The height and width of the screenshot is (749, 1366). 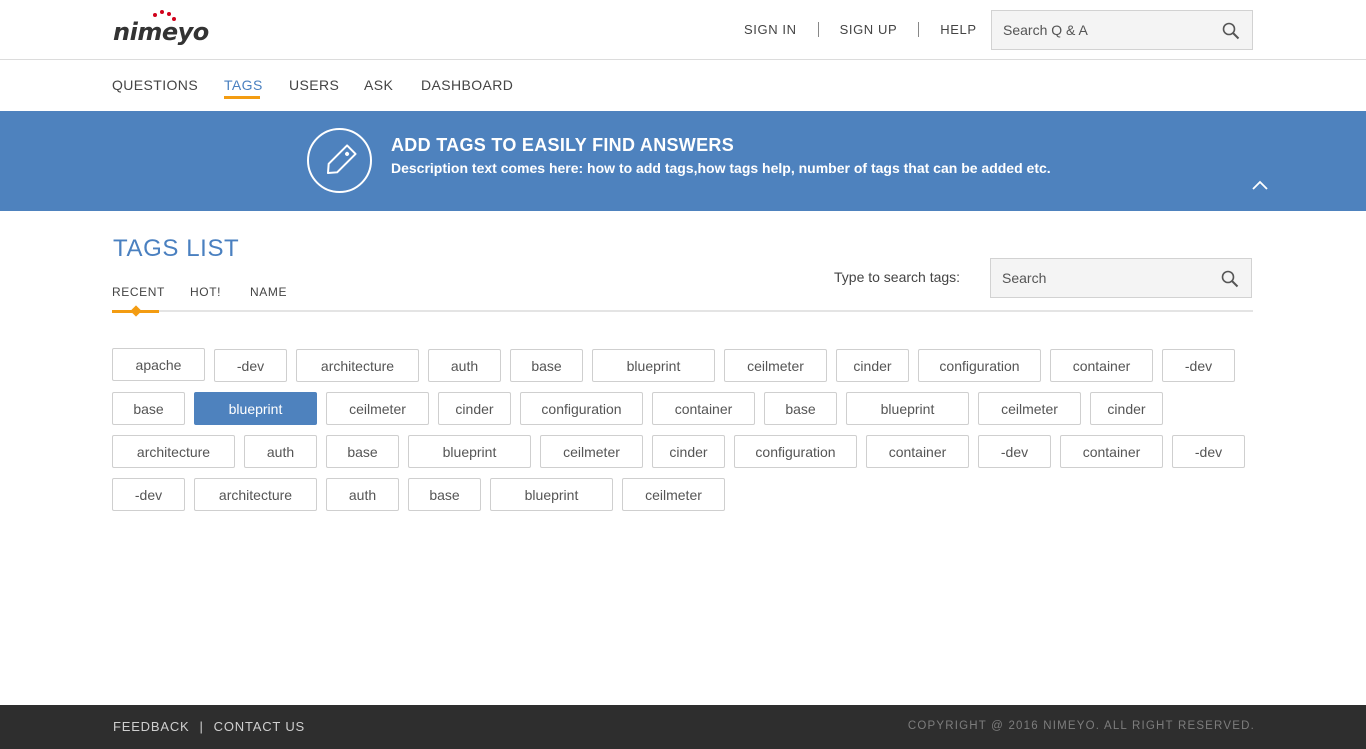 What do you see at coordinates (897, 277) in the screenshot?
I see `tag-search-label: Type to search tags:` at bounding box center [897, 277].